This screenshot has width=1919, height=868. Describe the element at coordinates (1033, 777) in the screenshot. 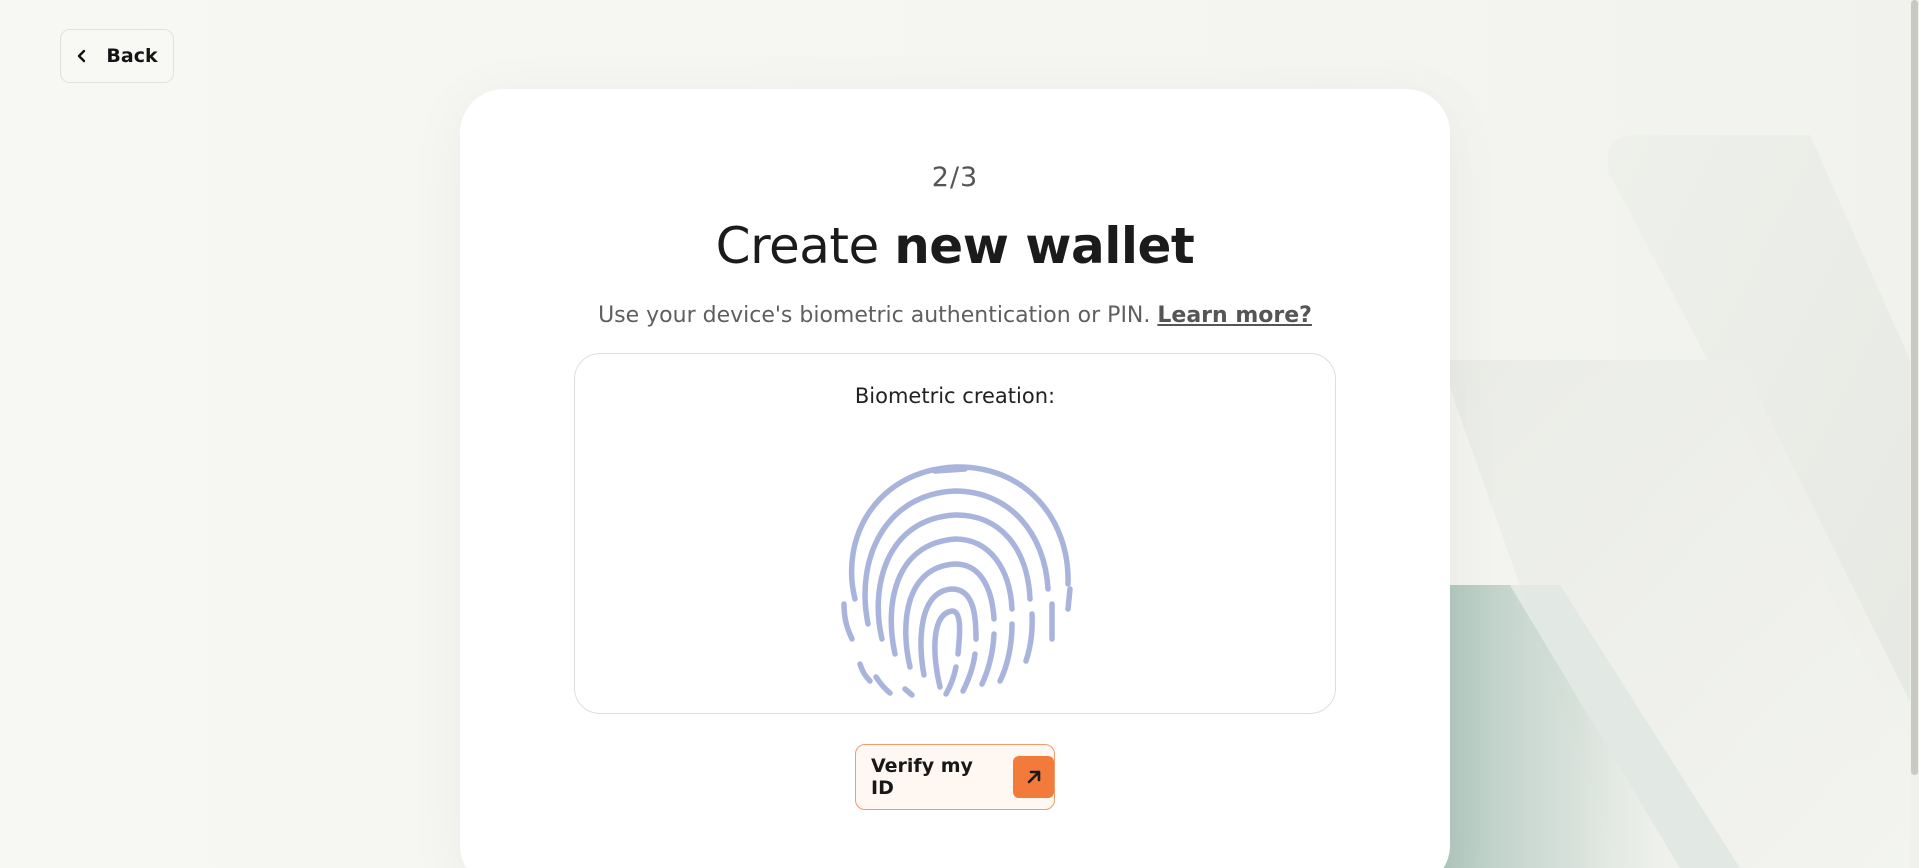

I see `arrow-up-right-icon` at that location.